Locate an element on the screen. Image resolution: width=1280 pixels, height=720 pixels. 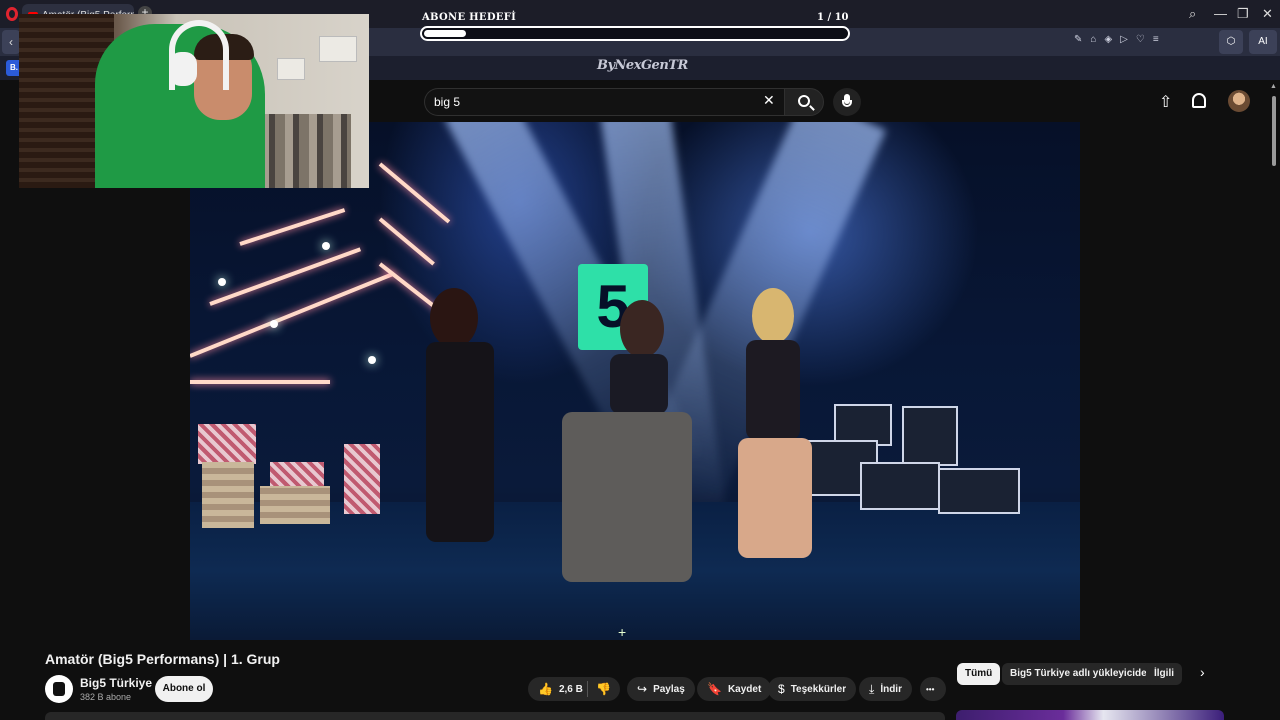
clear-search-icon: ✕ is located at coordinates (769, 100).